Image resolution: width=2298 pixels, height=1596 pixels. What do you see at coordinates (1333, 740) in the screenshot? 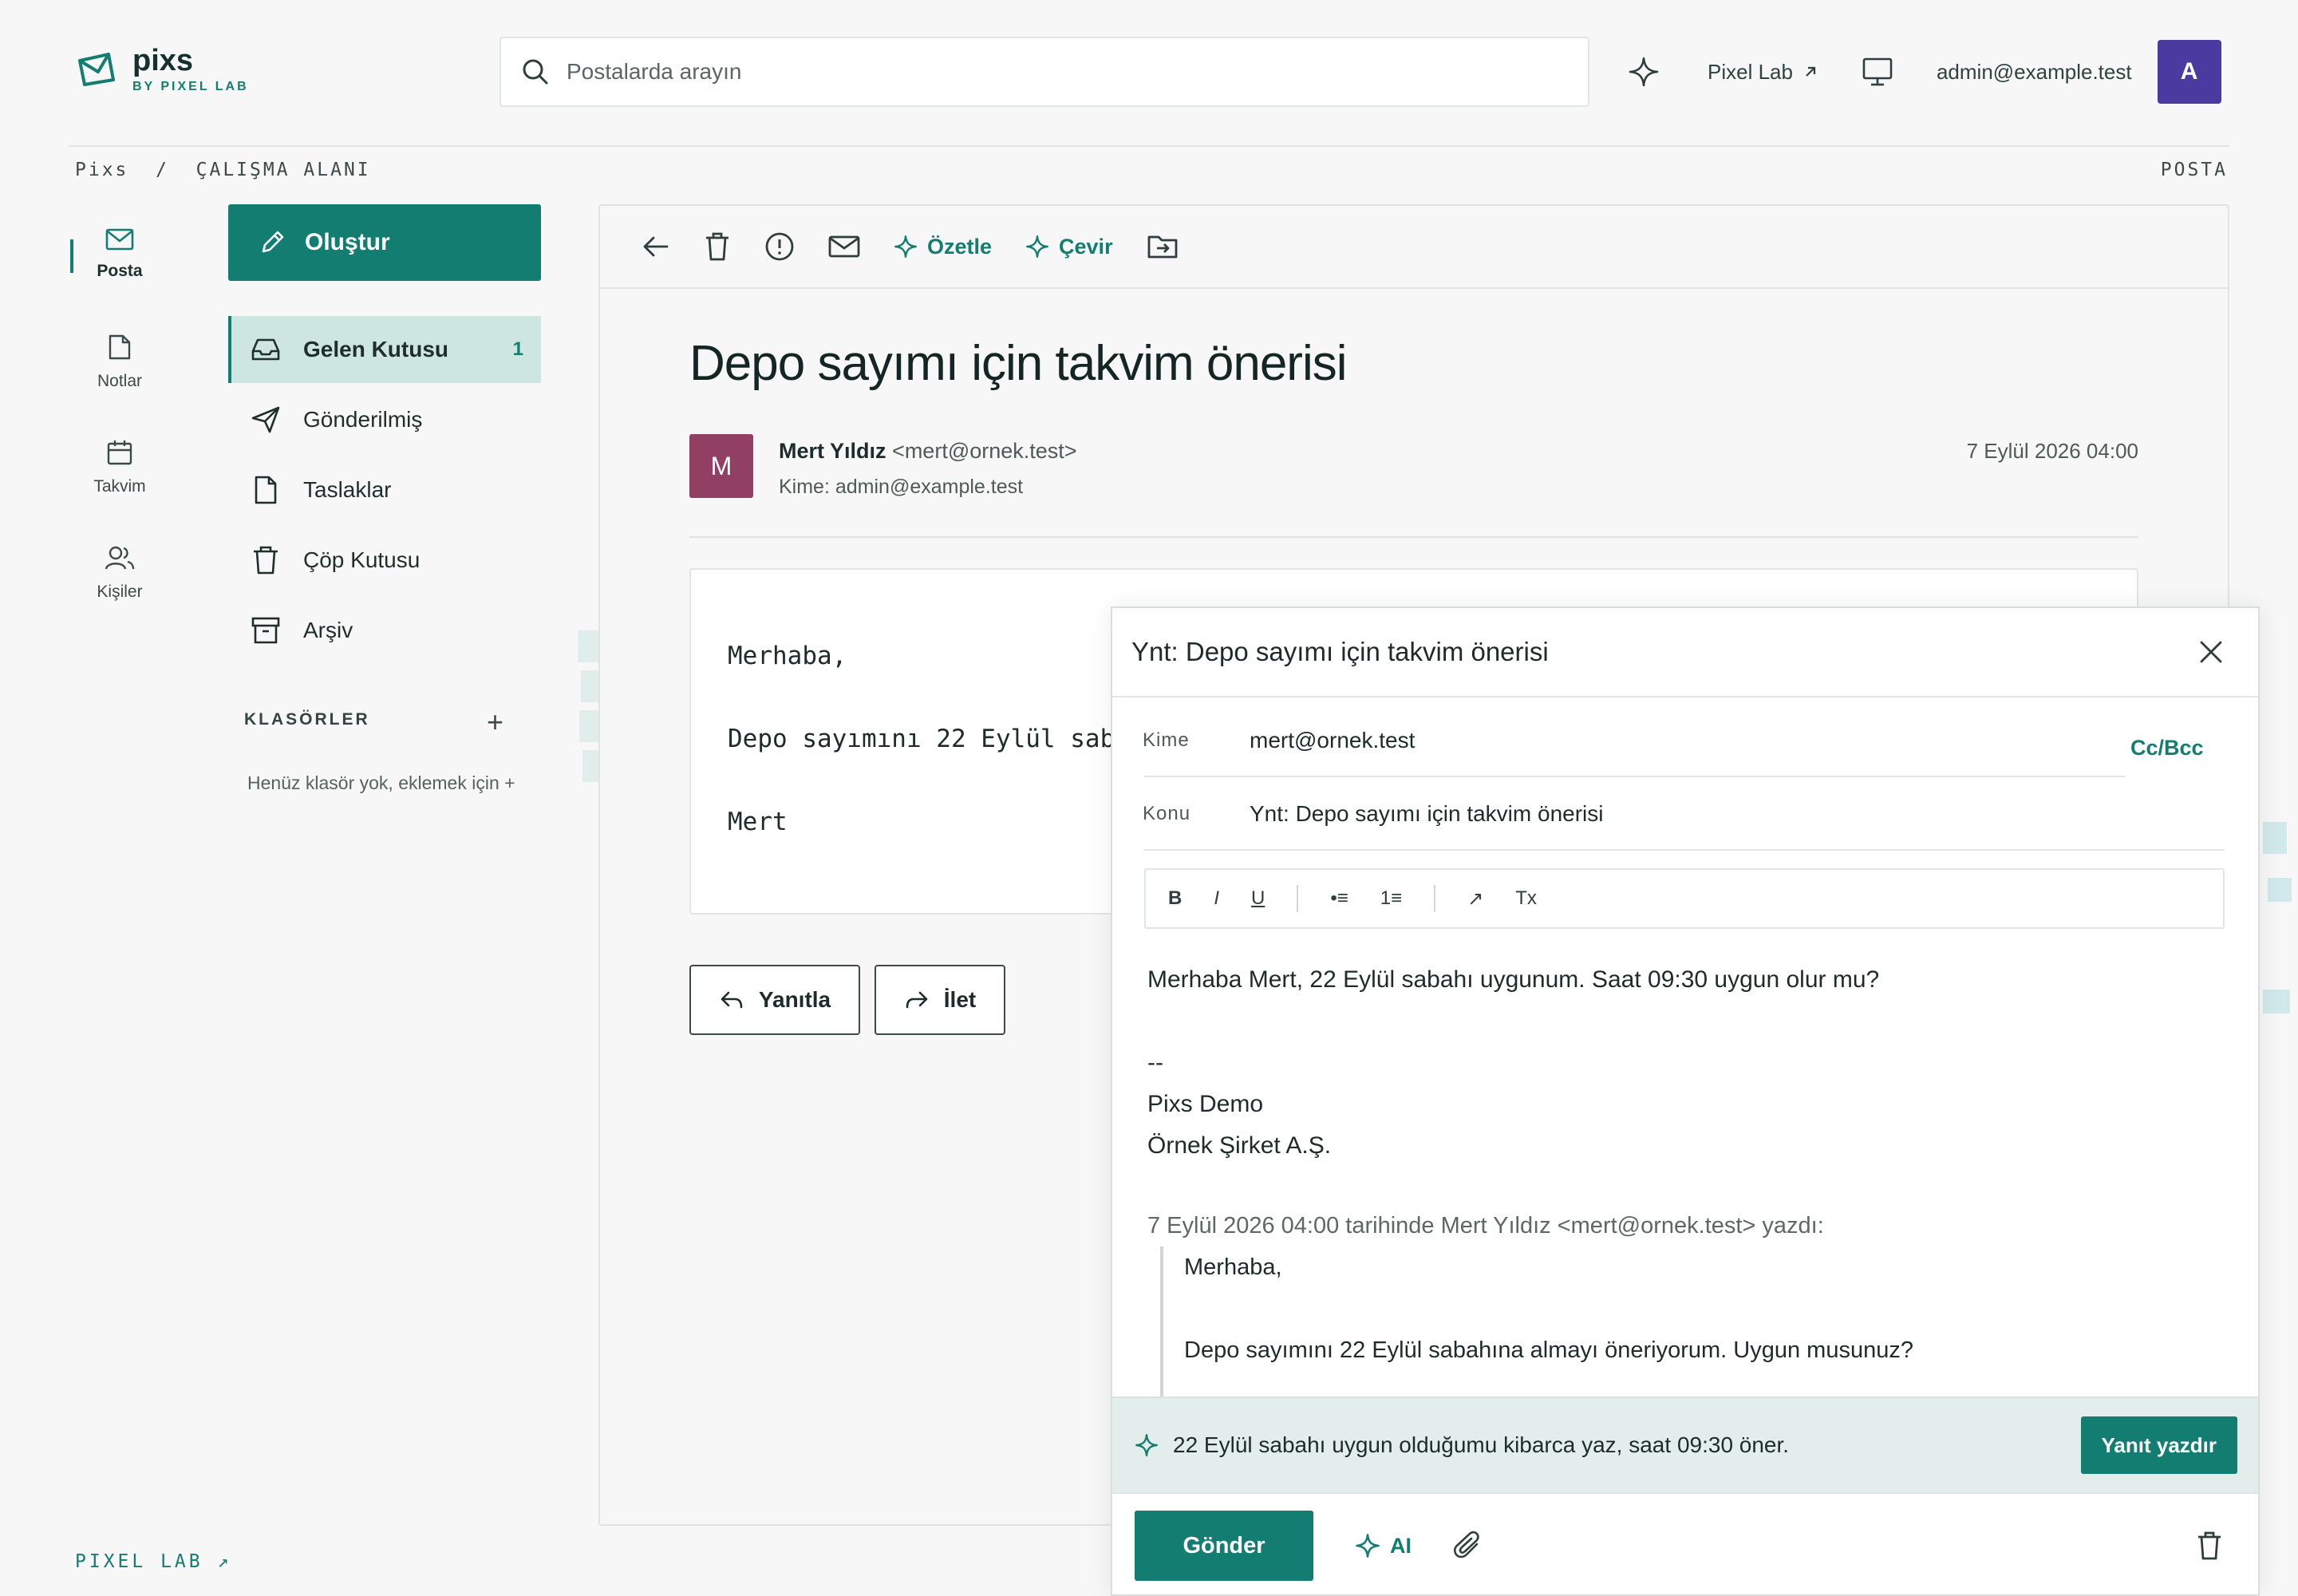
I see `to-field: mert@ornek.test` at bounding box center [1333, 740].